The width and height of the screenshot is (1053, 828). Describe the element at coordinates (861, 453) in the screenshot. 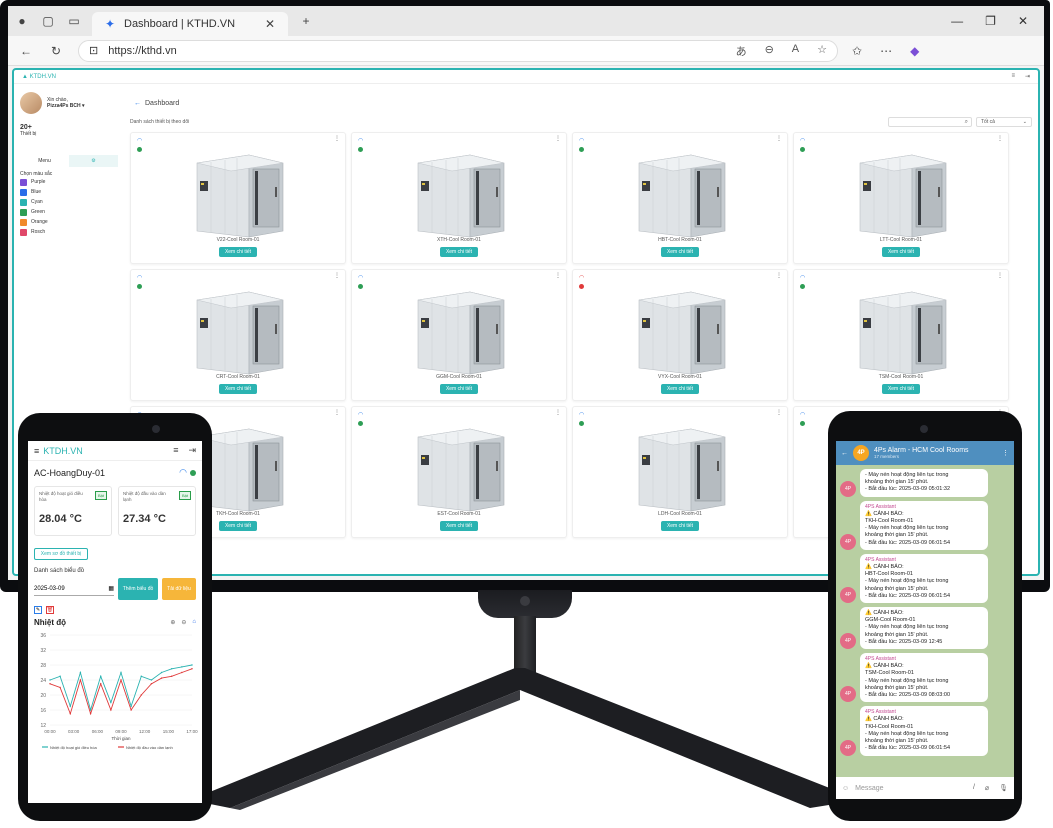

I see `group-avatar: 4P` at that location.